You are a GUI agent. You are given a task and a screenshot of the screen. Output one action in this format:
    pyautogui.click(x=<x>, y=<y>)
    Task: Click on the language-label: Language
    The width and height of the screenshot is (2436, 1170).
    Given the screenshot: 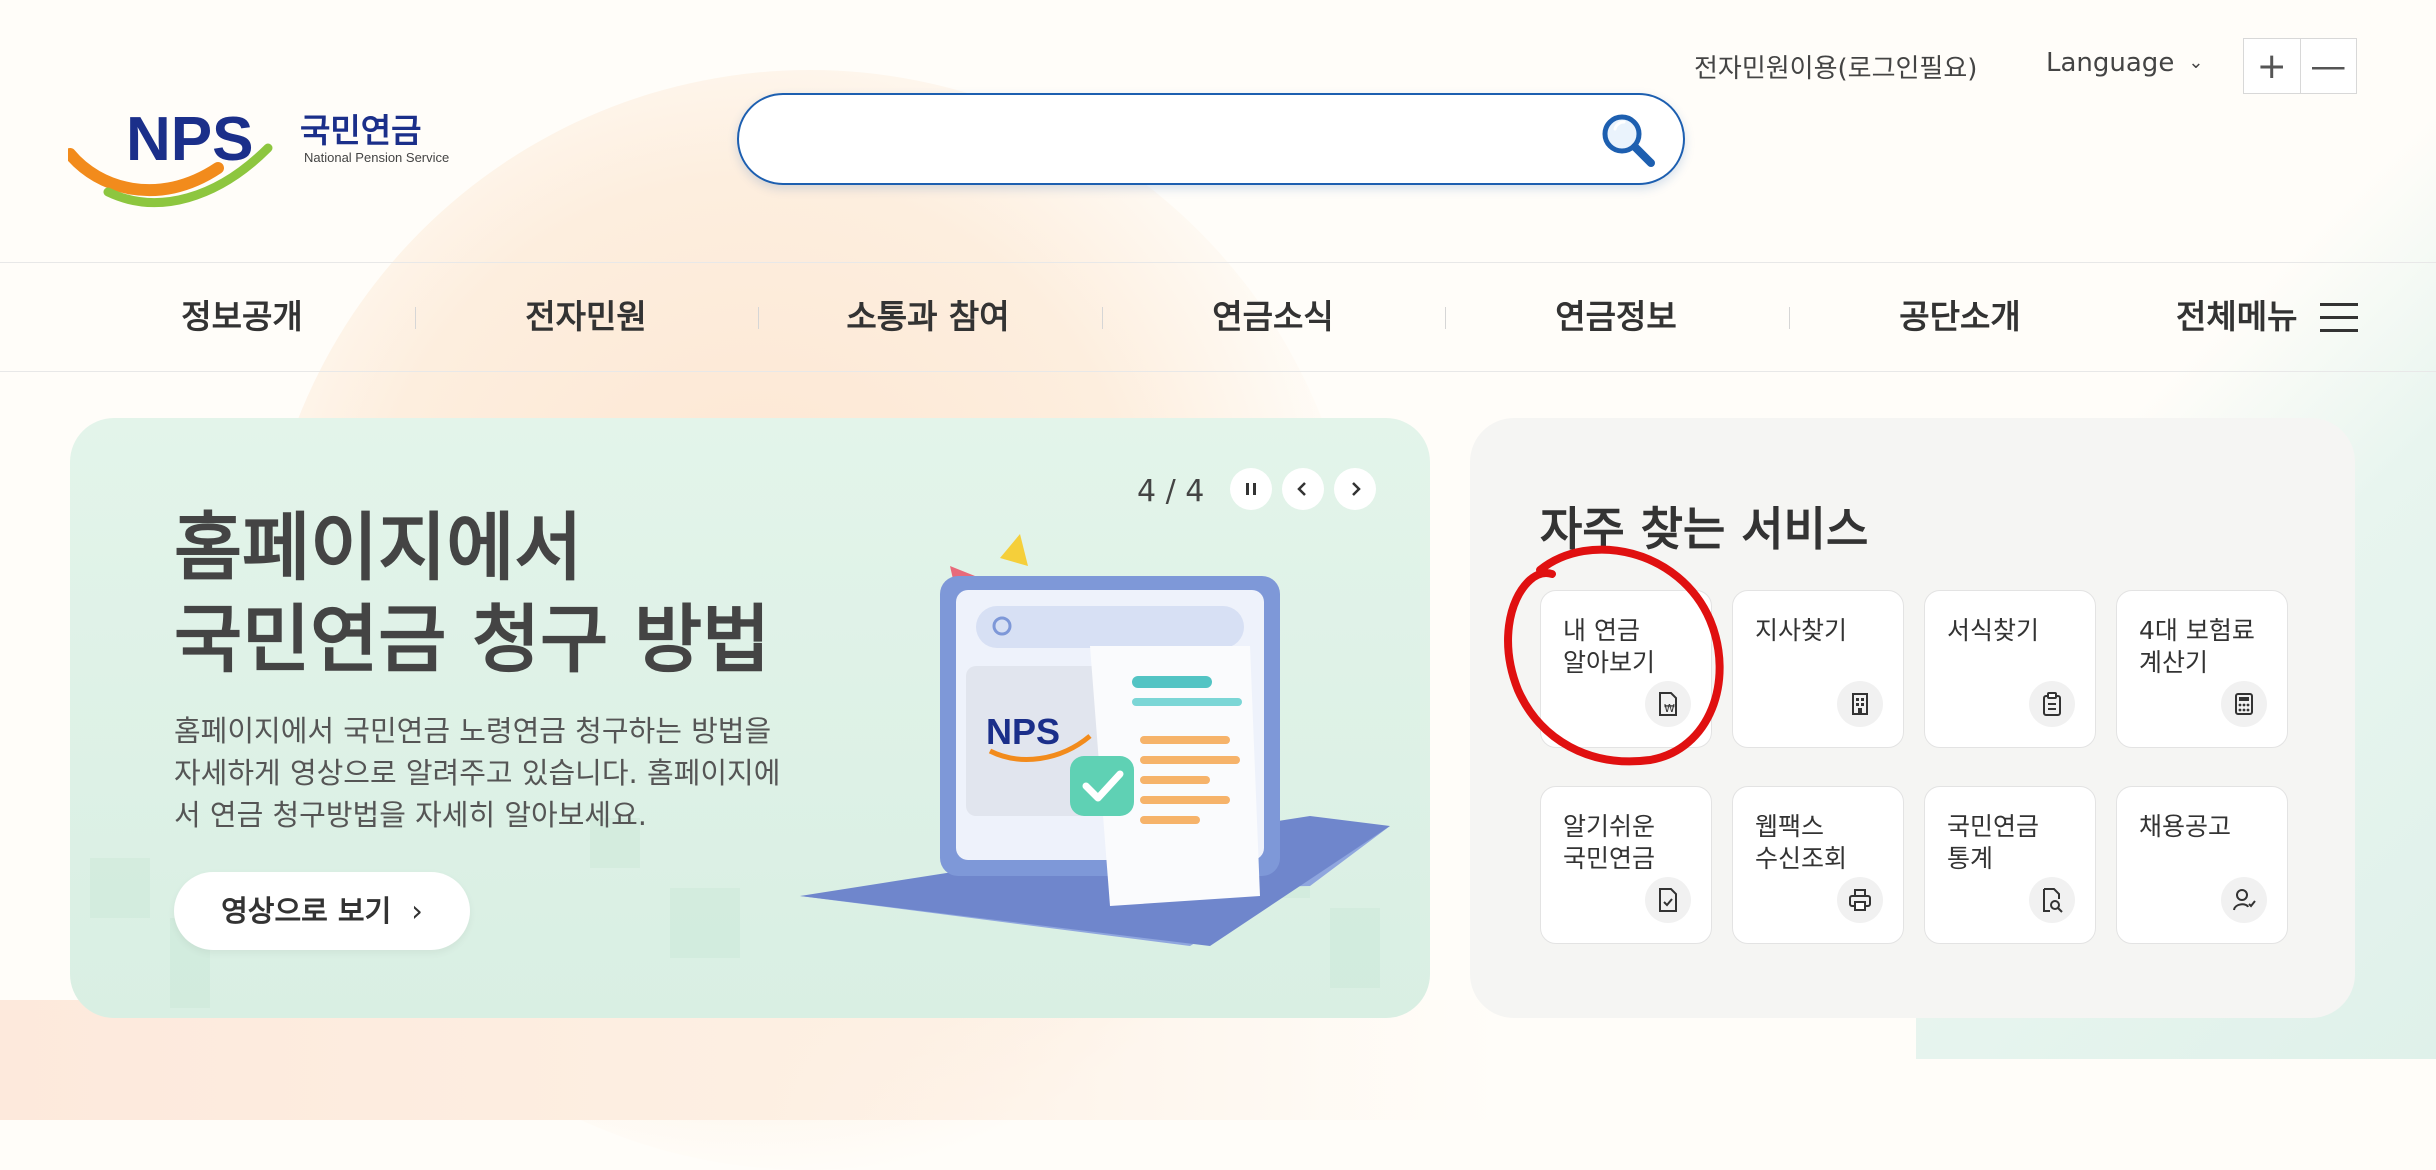 What is the action you would take?
    pyautogui.click(x=2110, y=63)
    